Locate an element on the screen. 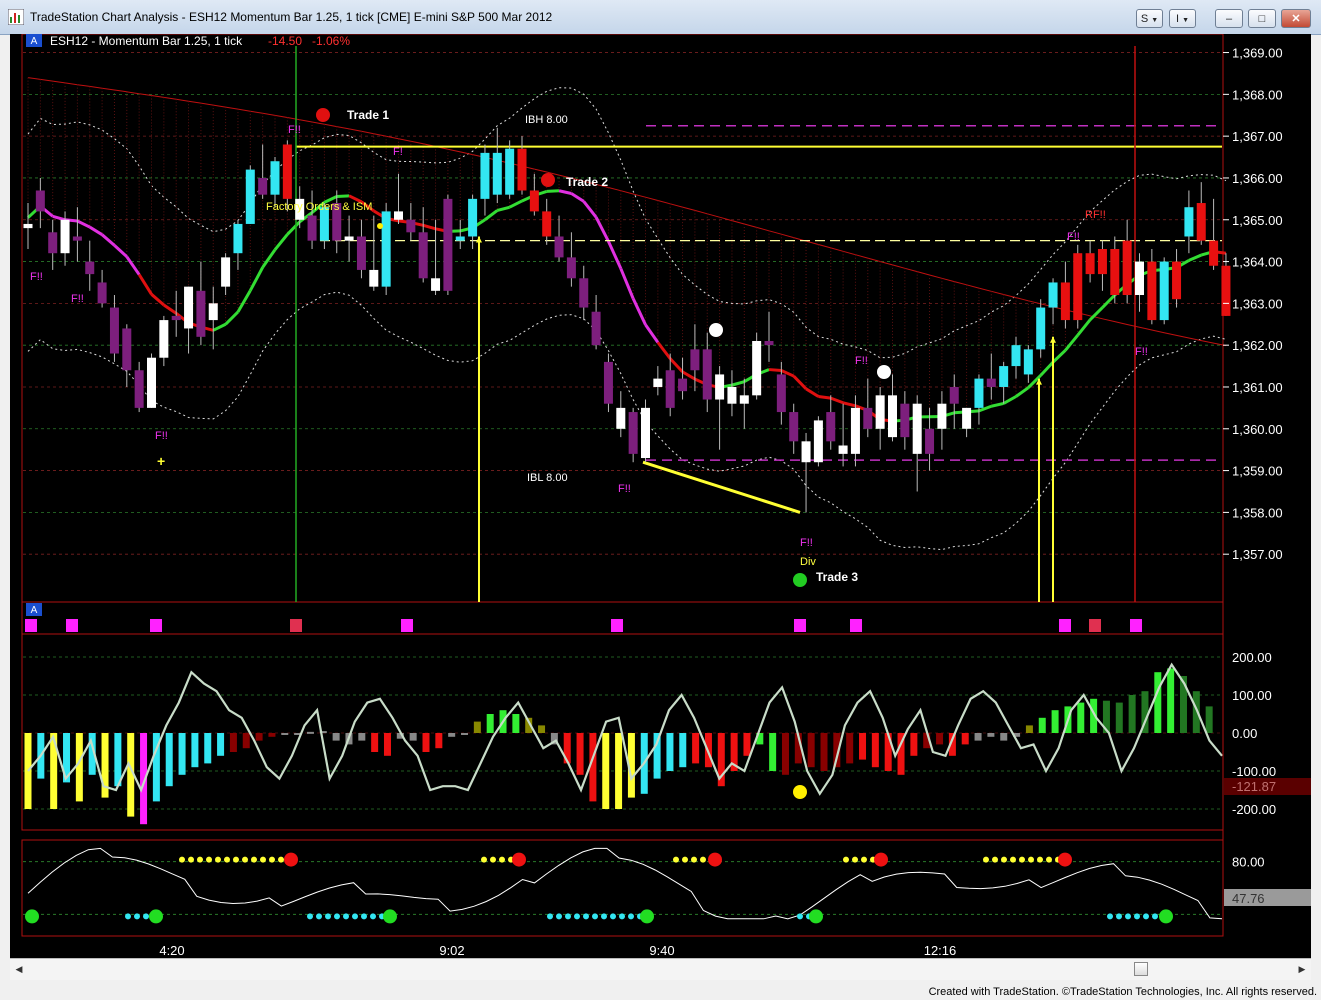 The image size is (1321, 1000). insert-menu-button: I ▼ is located at coordinates (1182, 18).